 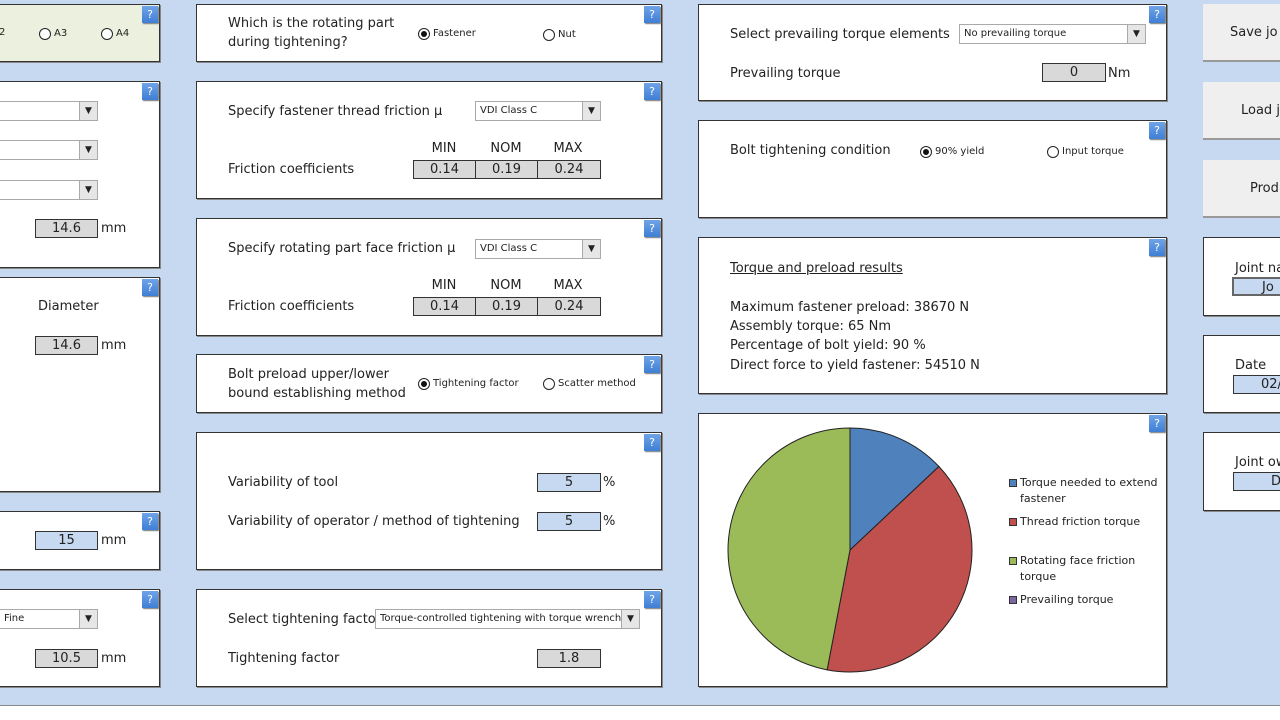 What do you see at coordinates (568, 285) in the screenshot?
I see `max-header: MAX` at bounding box center [568, 285].